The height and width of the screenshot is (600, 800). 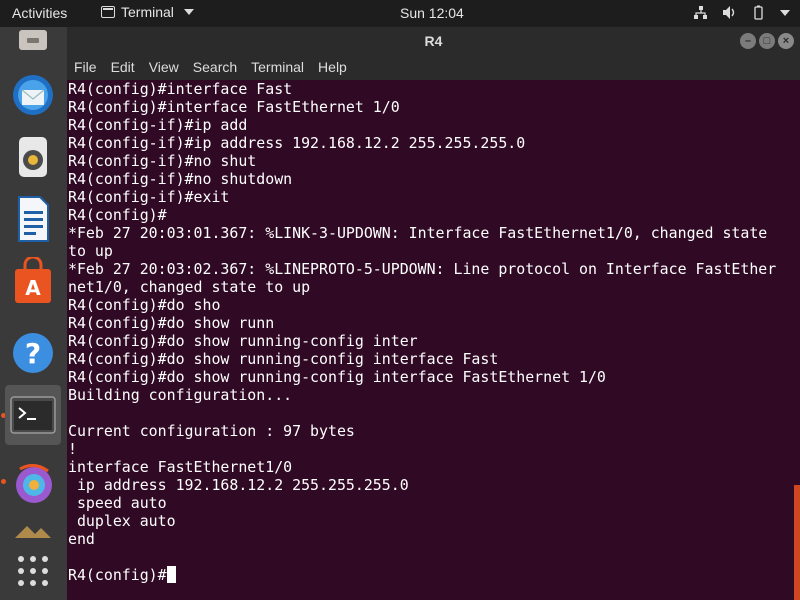 I want to click on terminal-line: R4(config-if)#no shutdown, so click(x=180, y=179).